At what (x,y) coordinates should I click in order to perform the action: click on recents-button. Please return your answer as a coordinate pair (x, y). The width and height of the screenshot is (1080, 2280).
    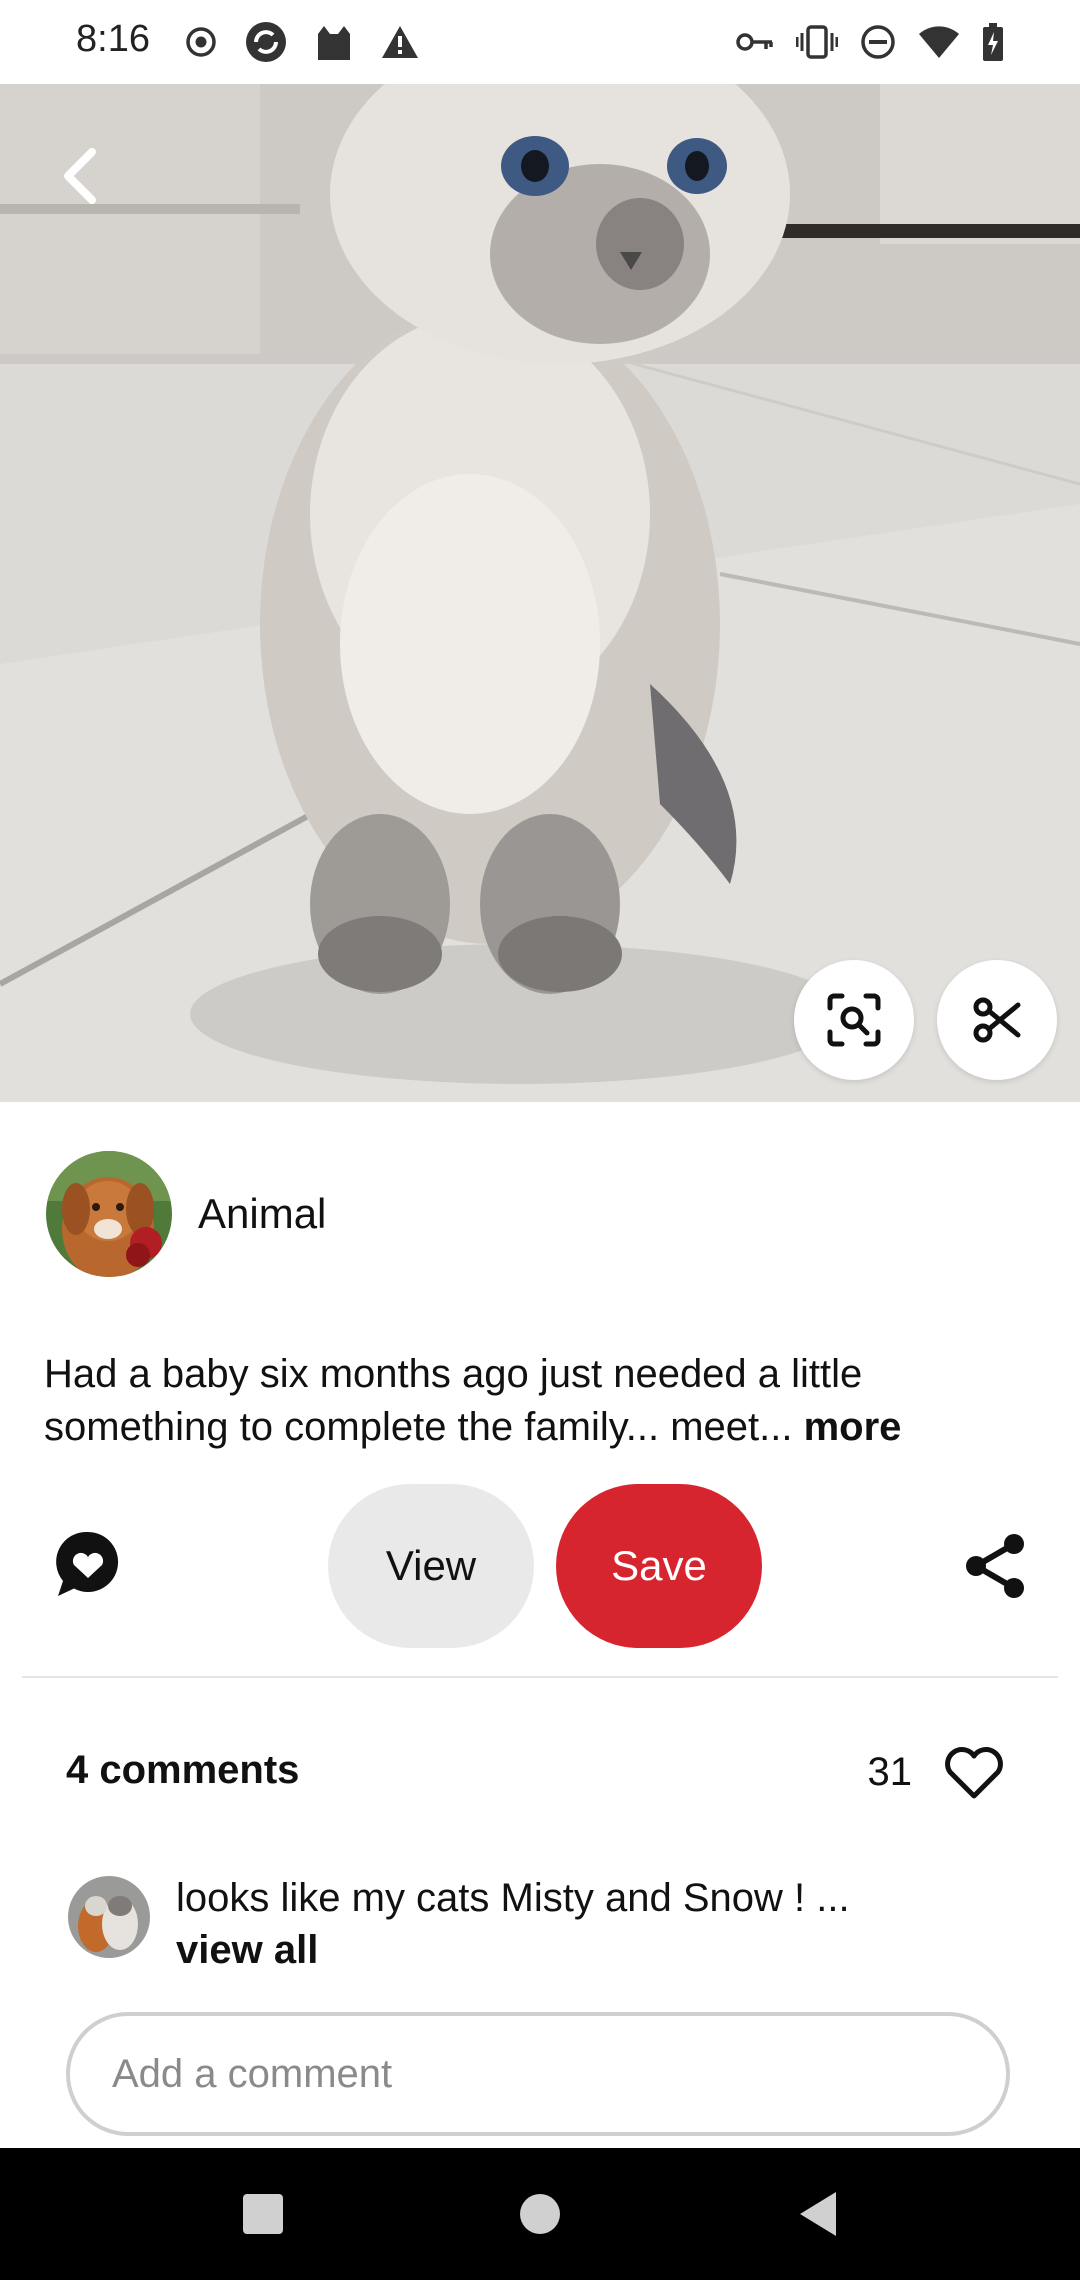
    Looking at the image, I should click on (263, 2214).